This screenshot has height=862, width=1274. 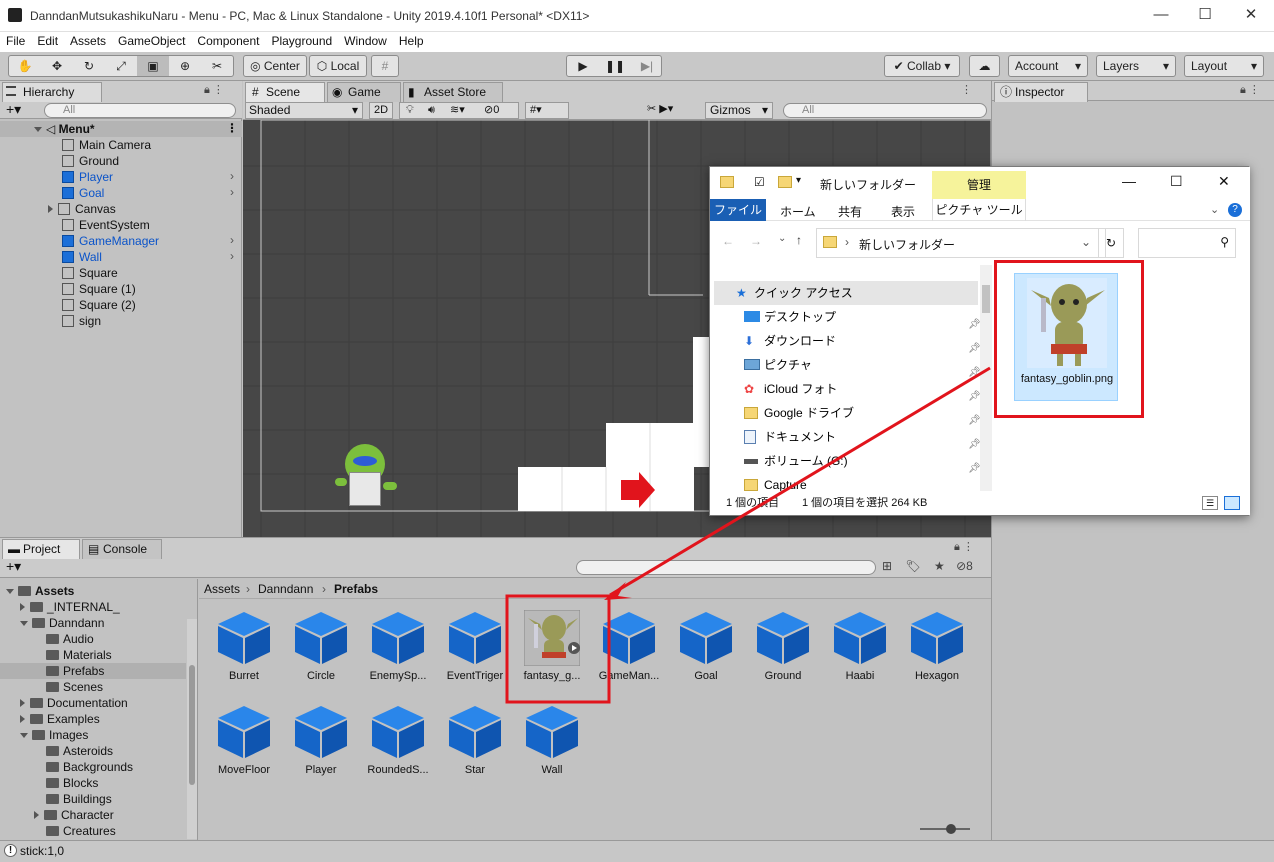 What do you see at coordinates (783, 389) in the screenshot?
I see `nav-item: ✿ iCloud フォト` at bounding box center [783, 389].